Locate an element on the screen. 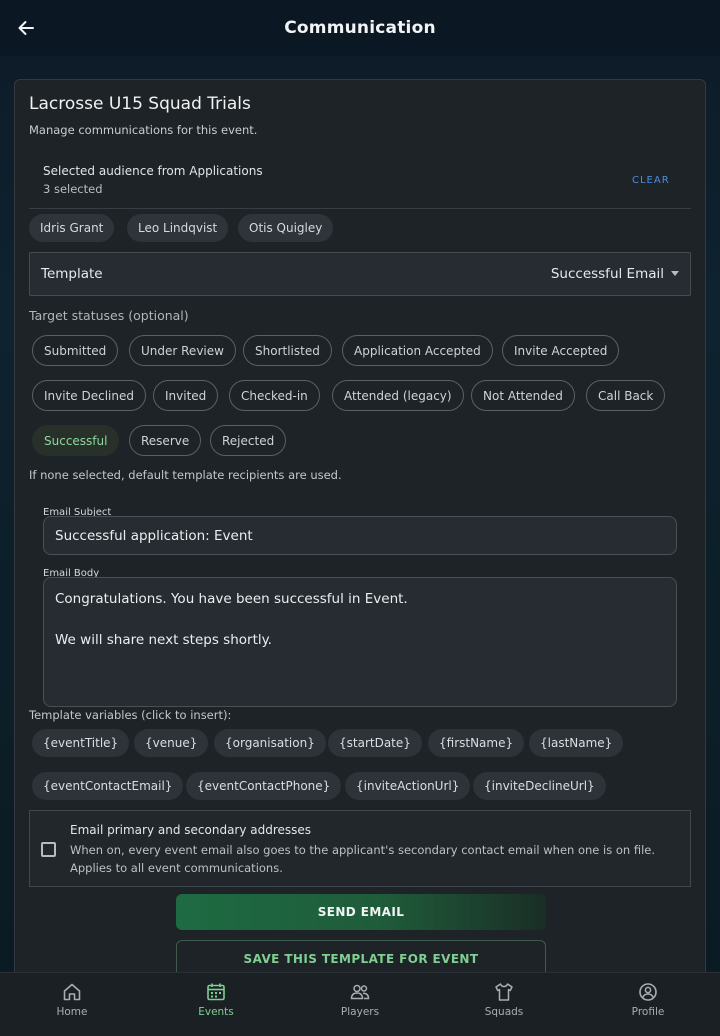  nav-label: Squads is located at coordinates (504, 1012).